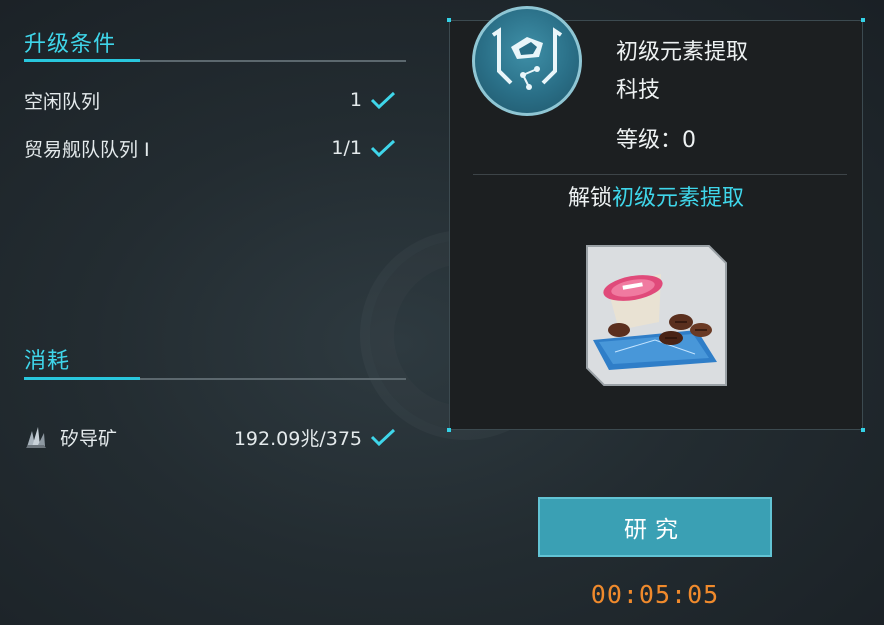 The width and height of the screenshot is (884, 625). What do you see at coordinates (638, 90) in the screenshot?
I see `tech-name-line2: 科技` at bounding box center [638, 90].